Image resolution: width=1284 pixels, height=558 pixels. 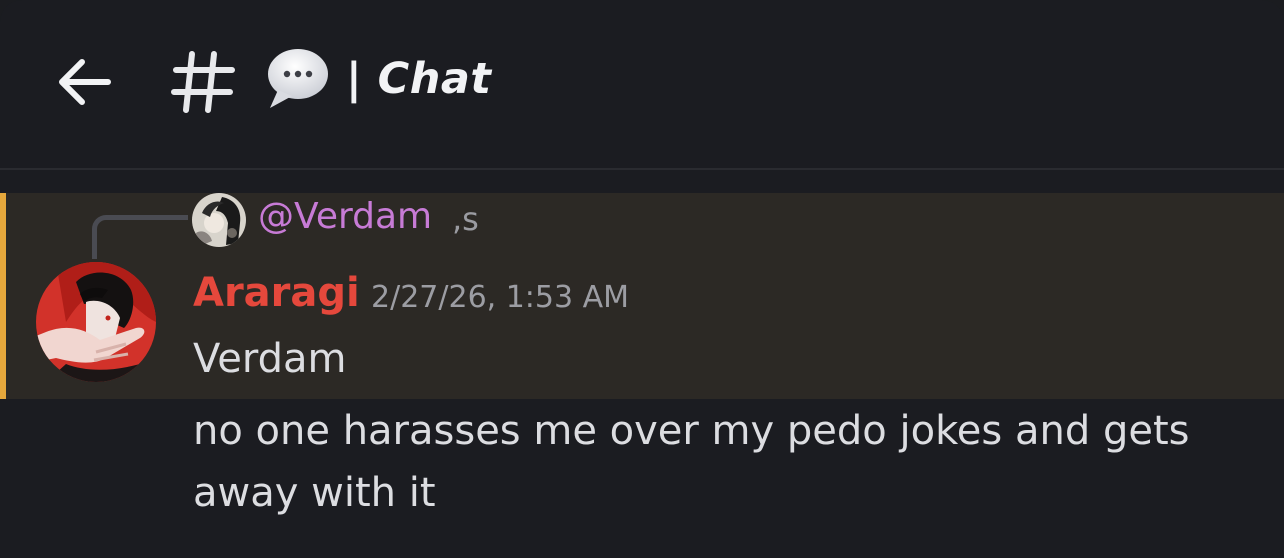 I want to click on mention-highlight-bar, so click(x=3, y=296).